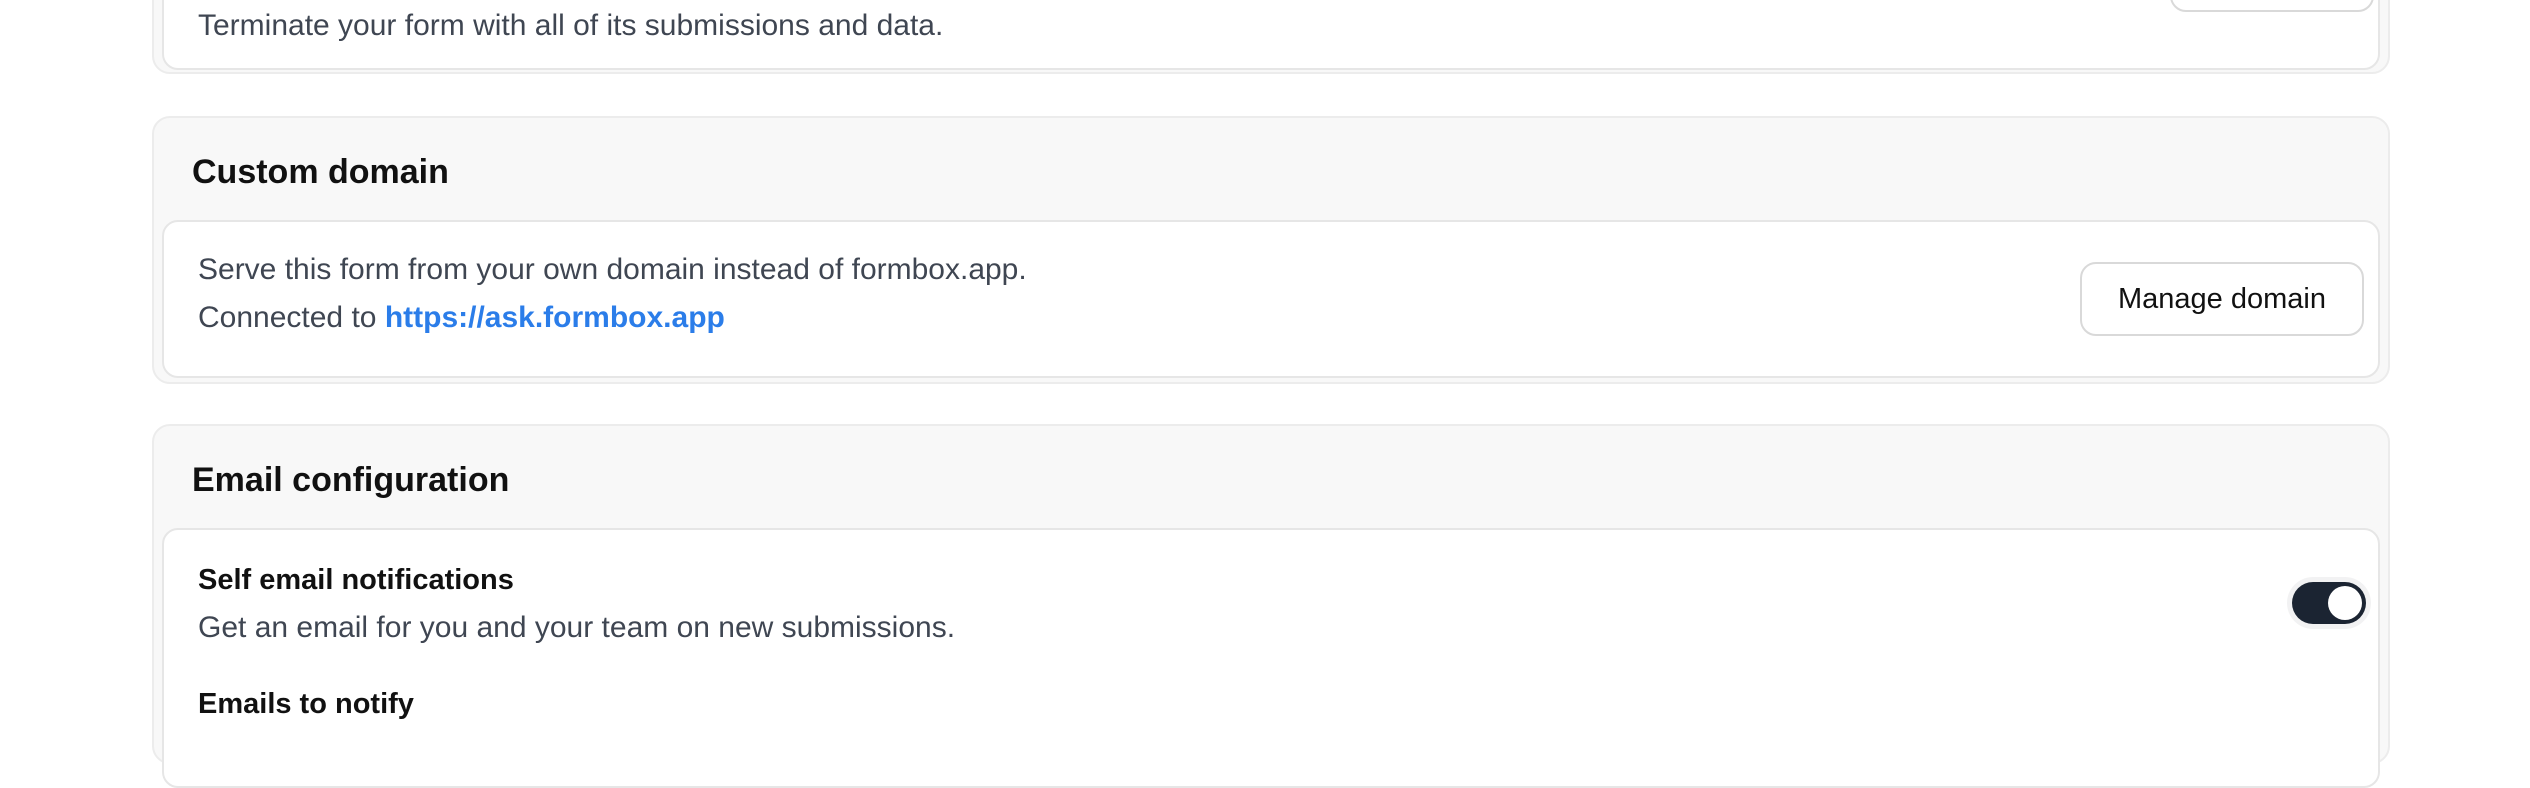 The image size is (2530, 788). What do you see at coordinates (320, 172) in the screenshot?
I see `custom-domain-title: Custom domain` at bounding box center [320, 172].